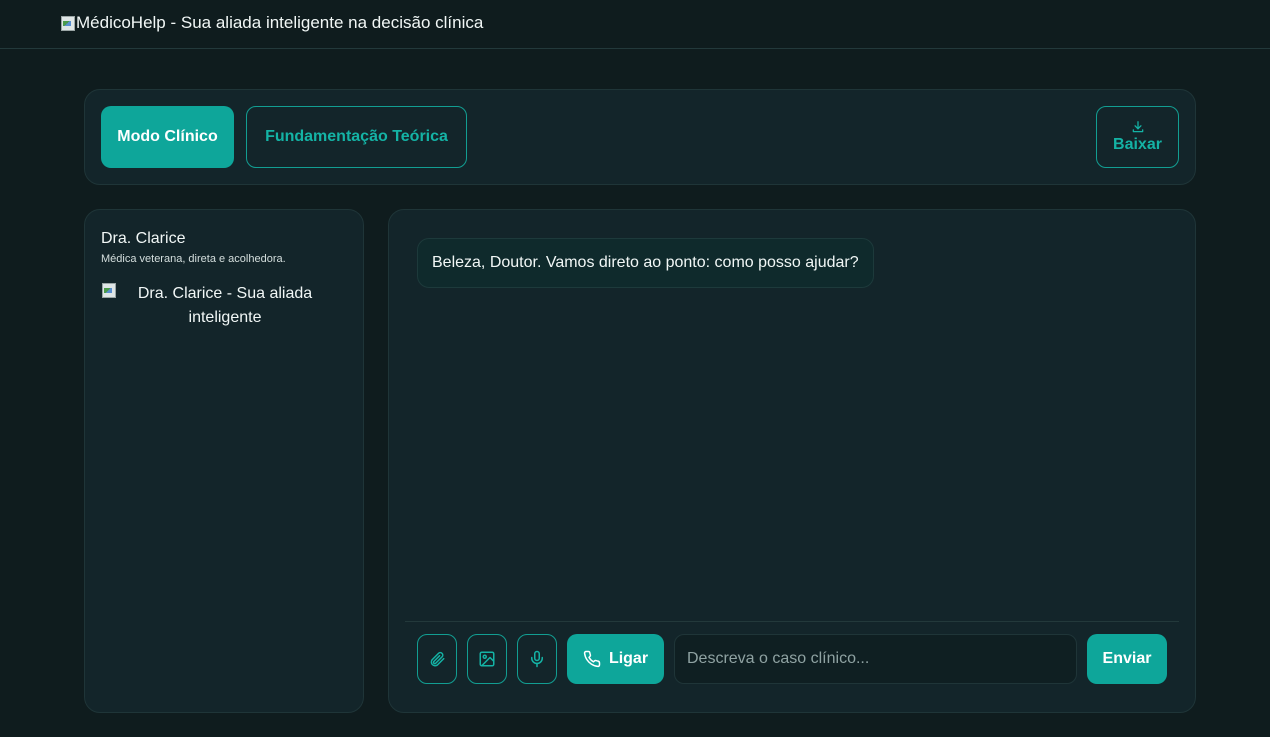 The height and width of the screenshot is (737, 1270). Describe the element at coordinates (167, 137) in the screenshot. I see `clinical-mode-button: Modo Clínico` at that location.